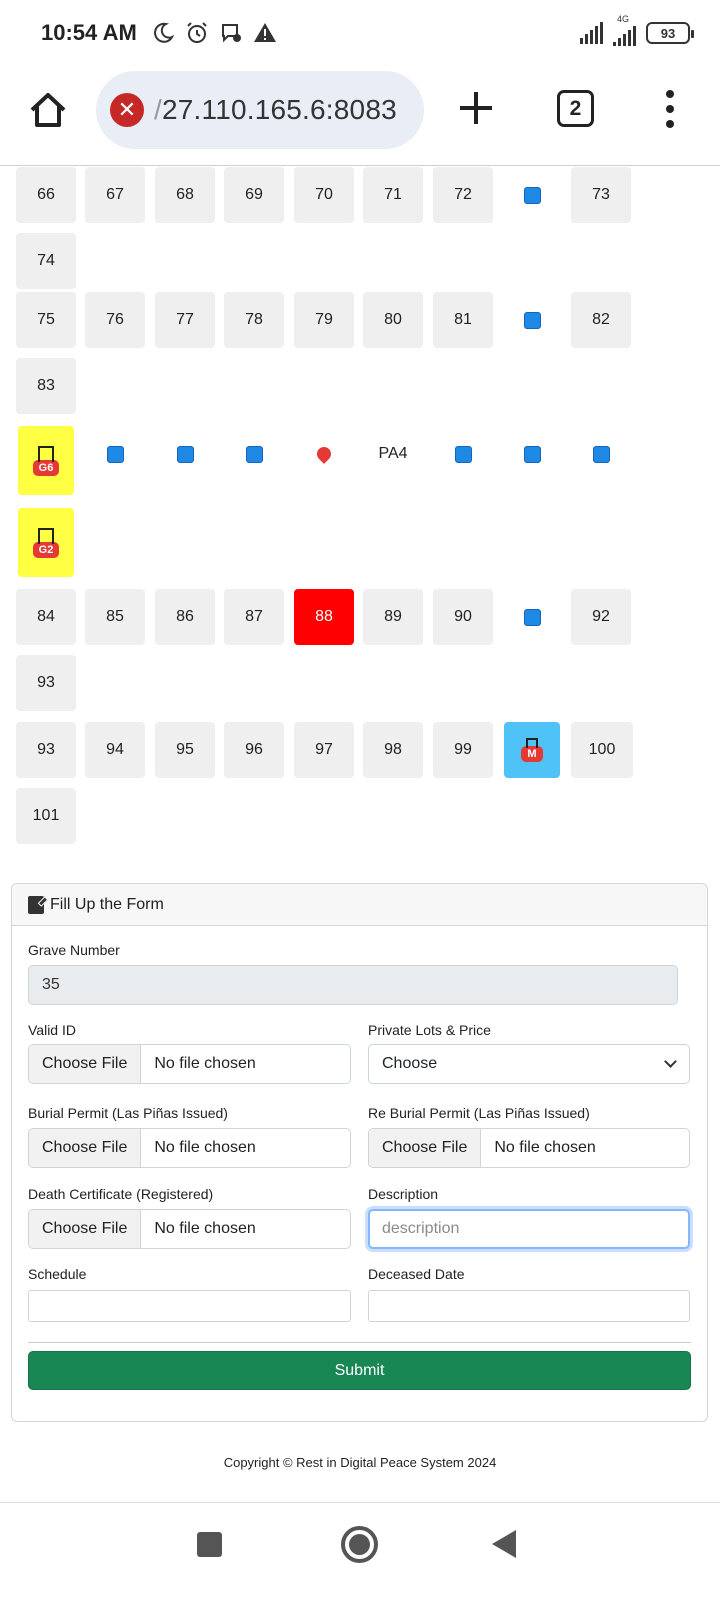 Image resolution: width=720 pixels, height=1600 pixels. Describe the element at coordinates (529, 1064) in the screenshot. I see `private-lots-select: Choose` at that location.